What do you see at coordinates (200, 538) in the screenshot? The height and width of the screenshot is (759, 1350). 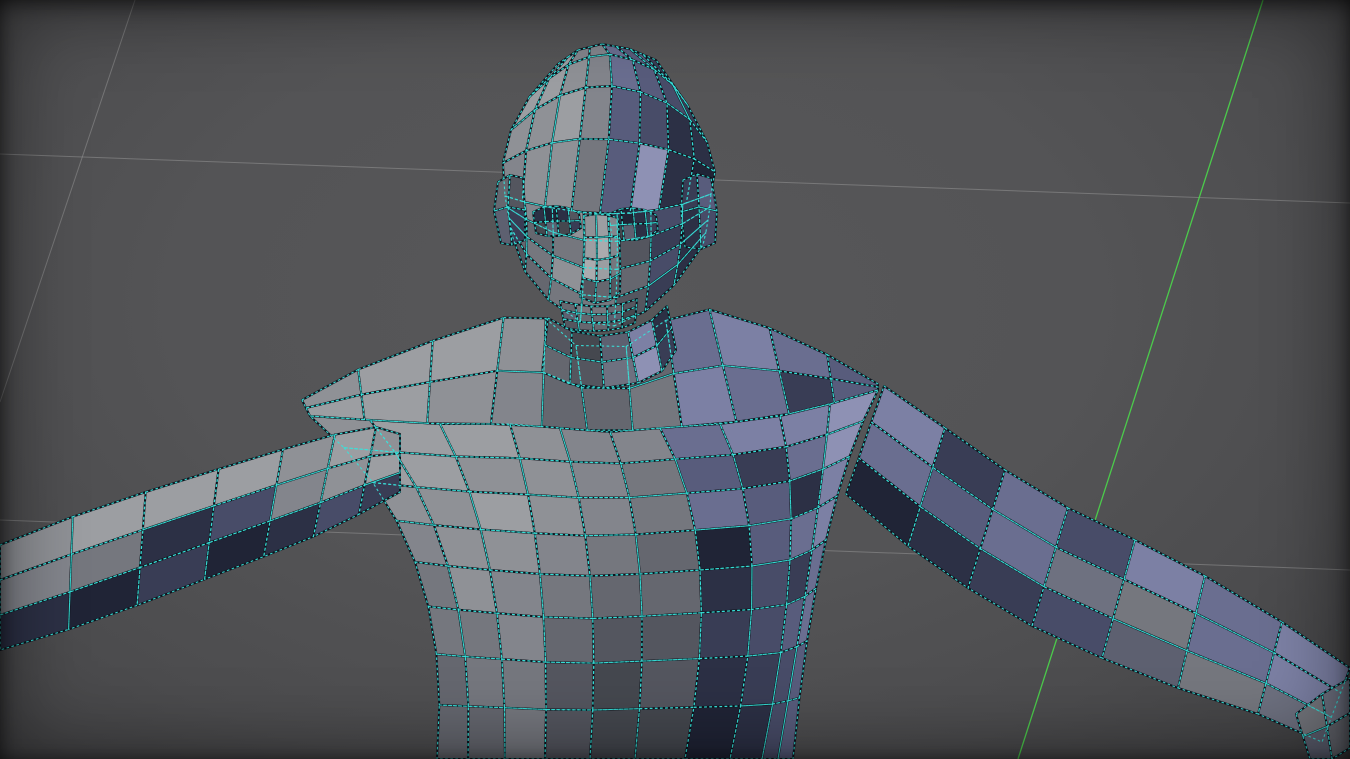 I see `mesh-part-left-arm` at bounding box center [200, 538].